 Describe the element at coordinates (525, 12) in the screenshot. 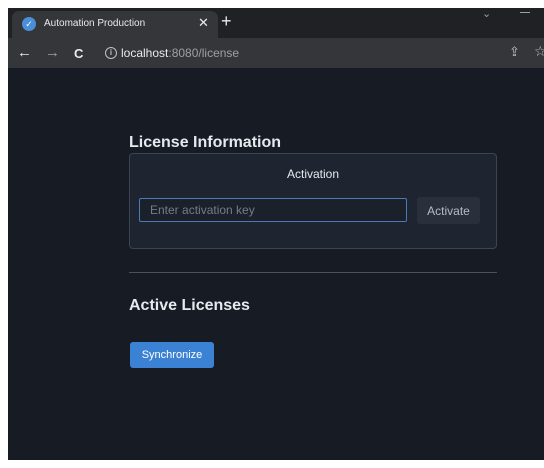

I see `minimize-icon` at that location.